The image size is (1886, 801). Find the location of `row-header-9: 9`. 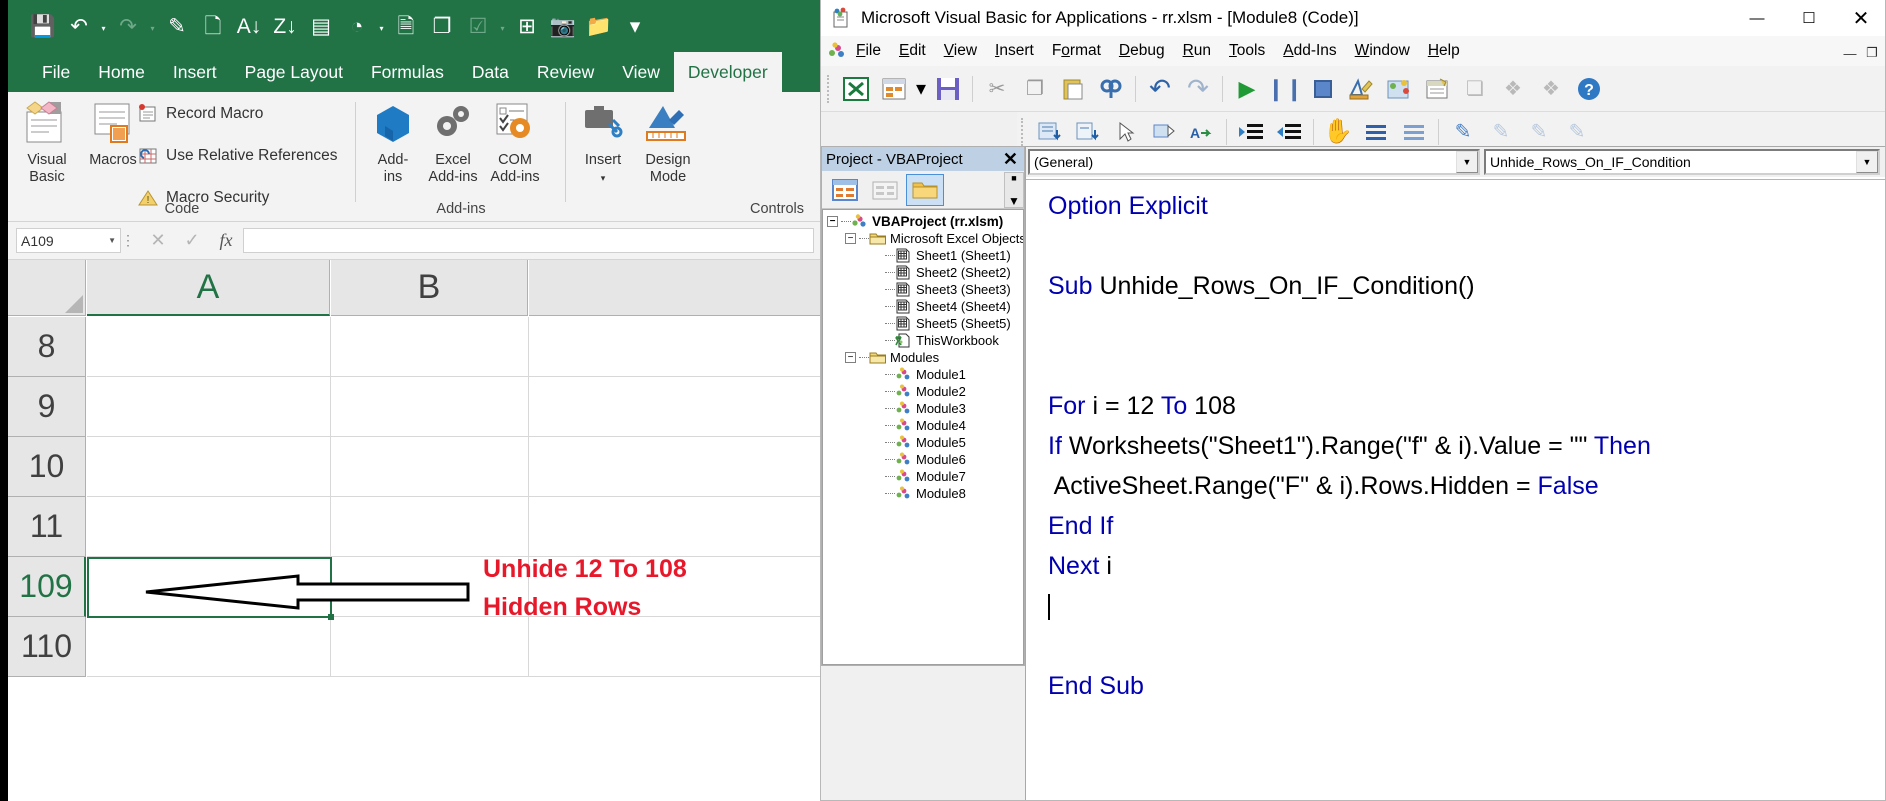

row-header-9: 9 is located at coordinates (47, 407).